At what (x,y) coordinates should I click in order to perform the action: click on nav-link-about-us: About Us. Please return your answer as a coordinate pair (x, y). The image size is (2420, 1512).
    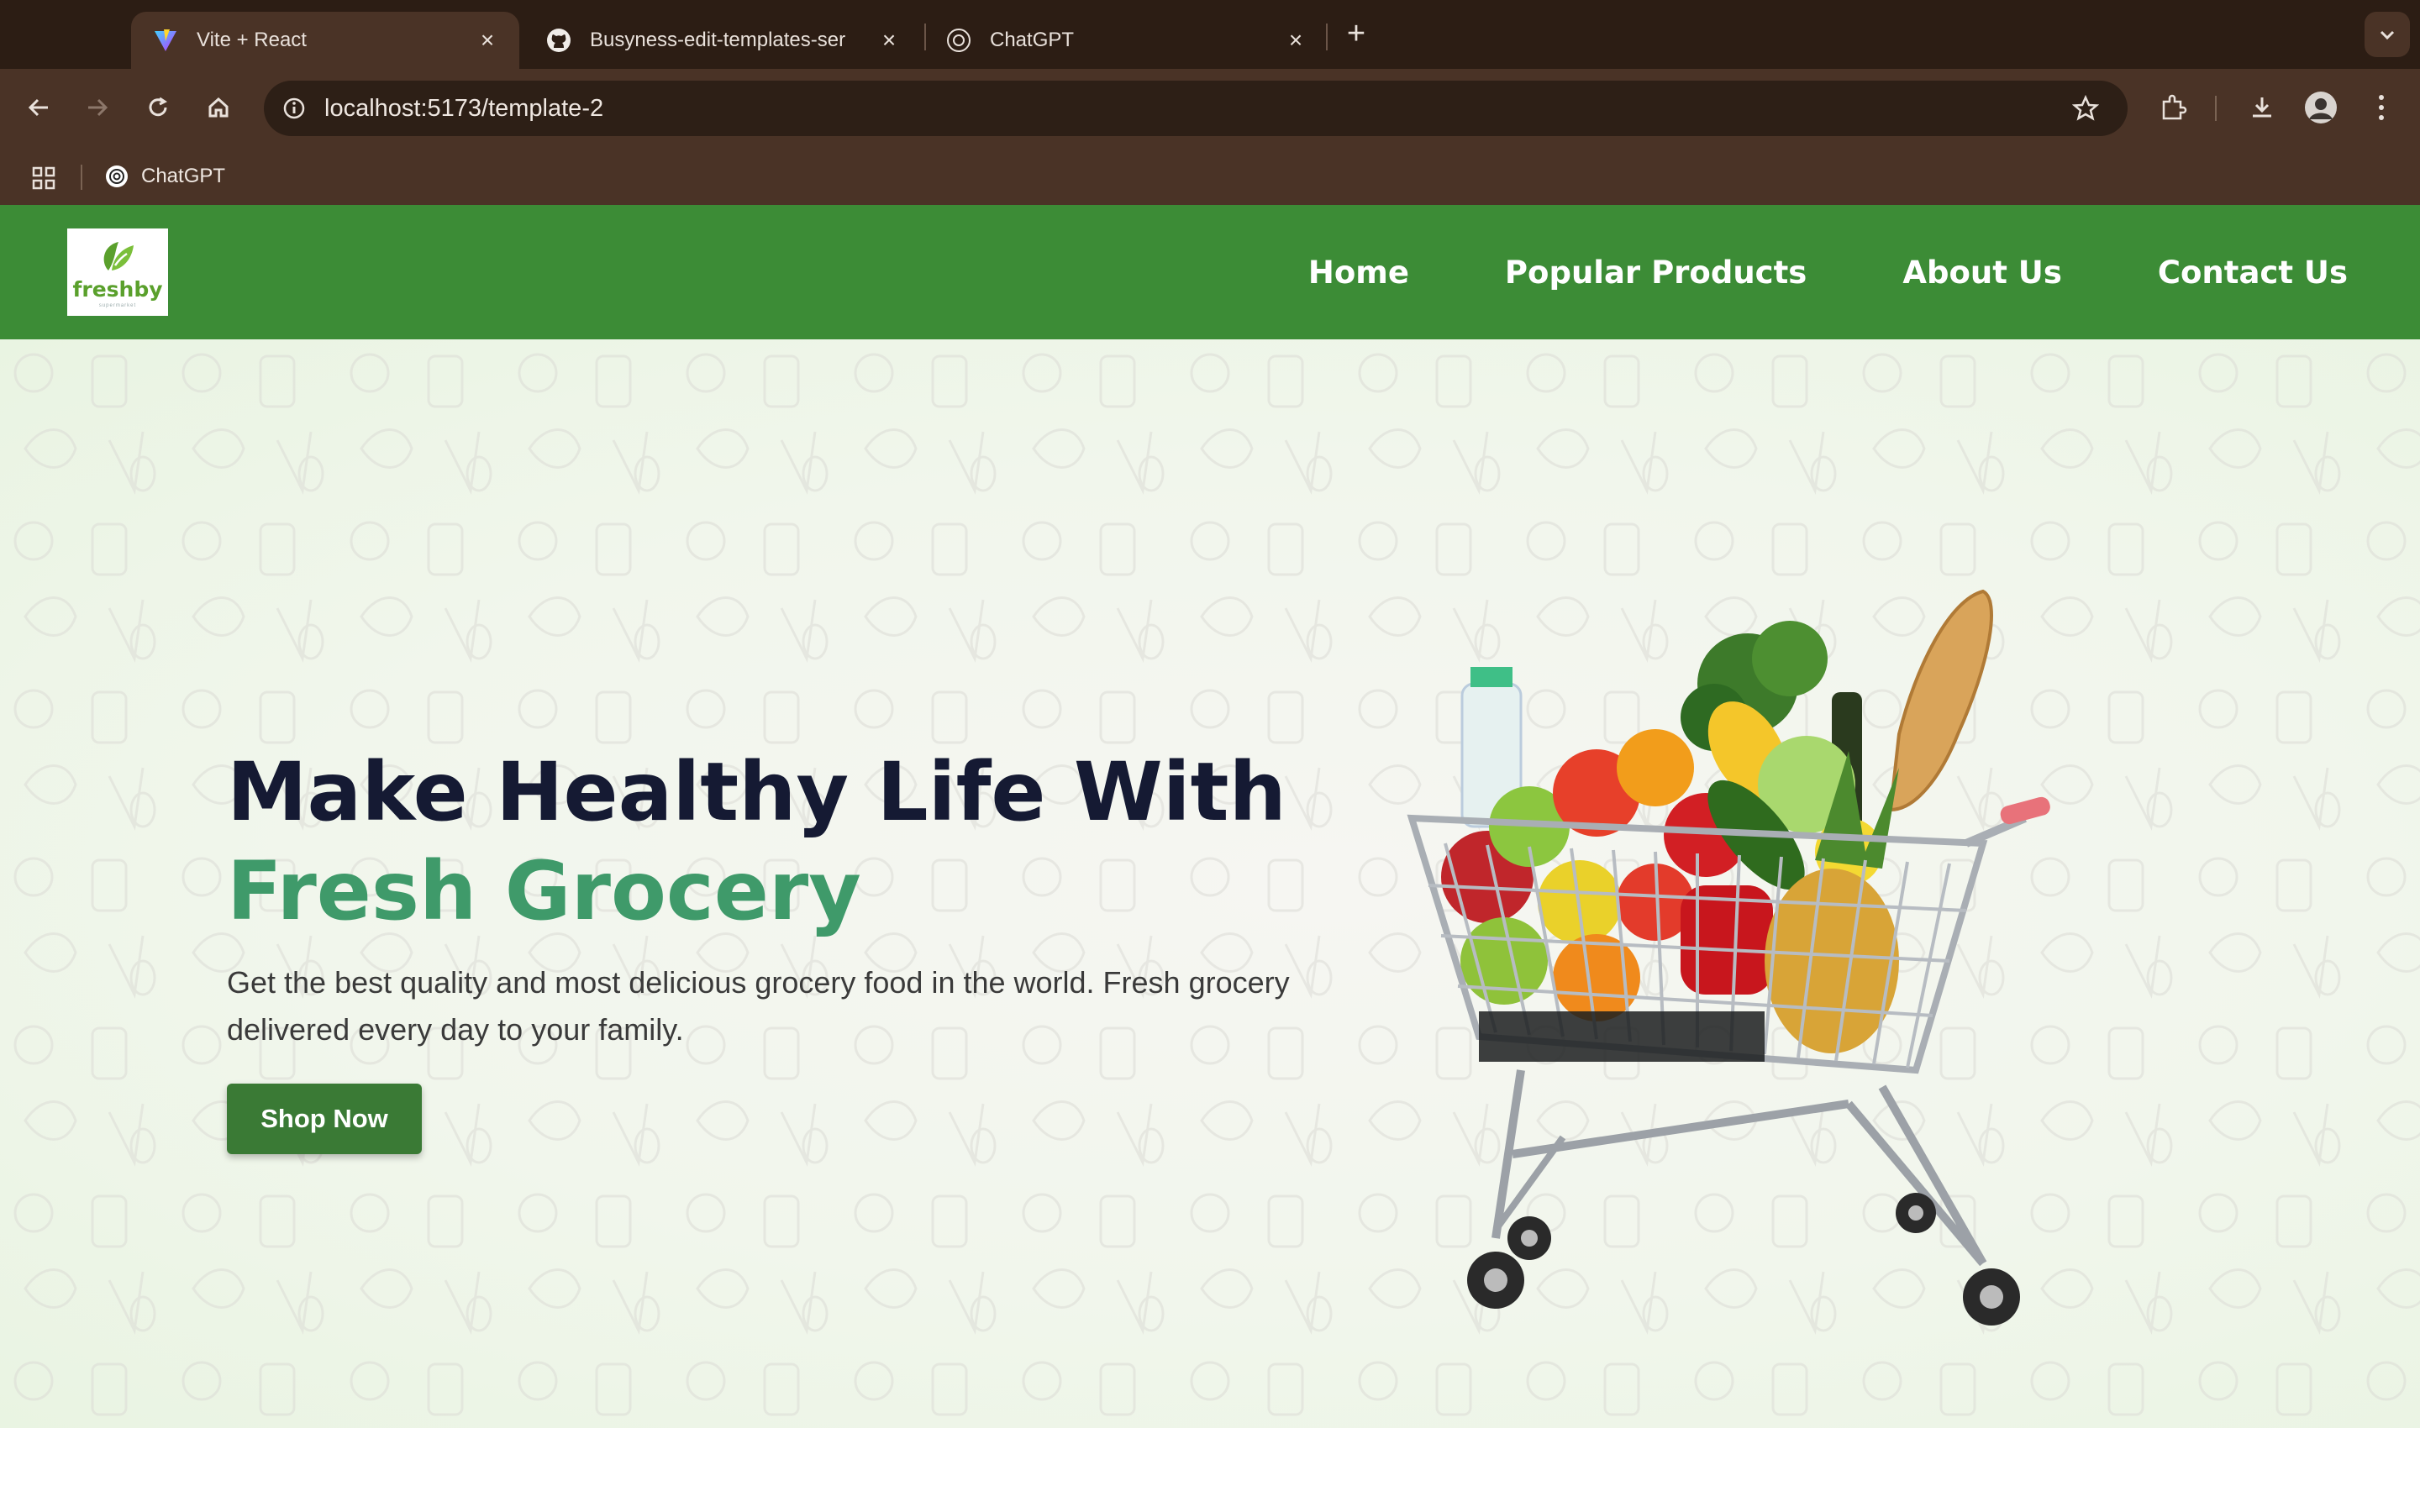
    Looking at the image, I should click on (1982, 273).